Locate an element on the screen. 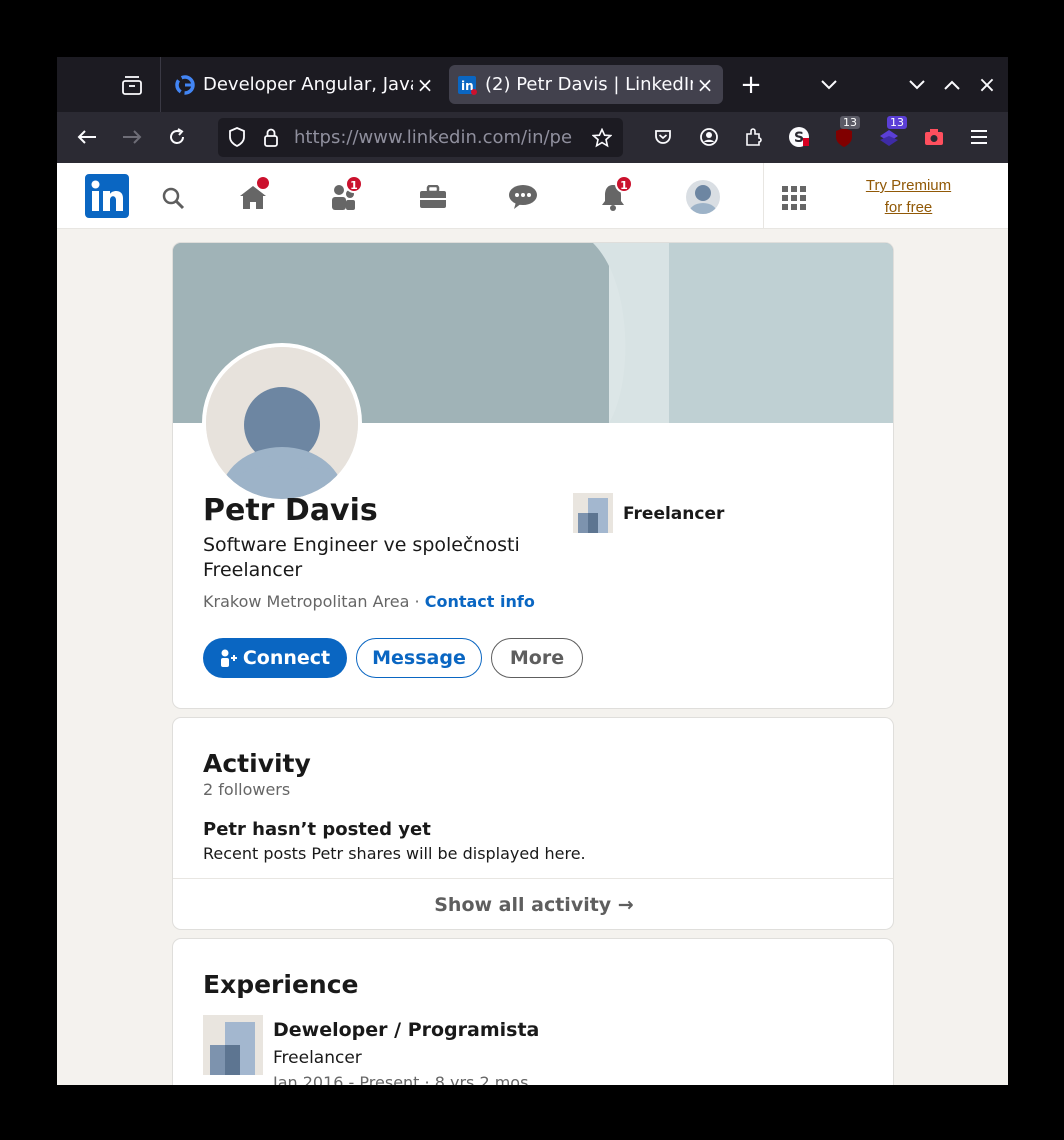  tab-linkedin: in (2) Petr Davis | LinkedIn × is located at coordinates (586, 84).